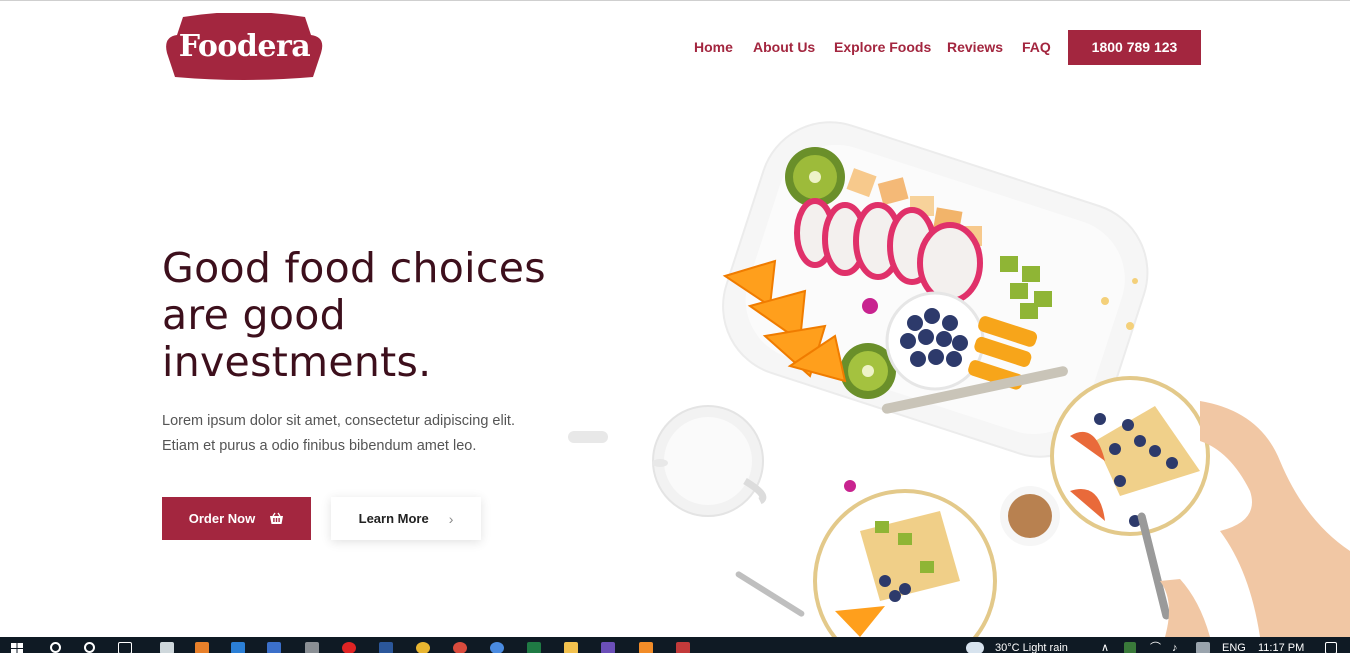 This screenshot has width=1350, height=653. I want to click on learn-more-button: Learn More ›, so click(406, 518).